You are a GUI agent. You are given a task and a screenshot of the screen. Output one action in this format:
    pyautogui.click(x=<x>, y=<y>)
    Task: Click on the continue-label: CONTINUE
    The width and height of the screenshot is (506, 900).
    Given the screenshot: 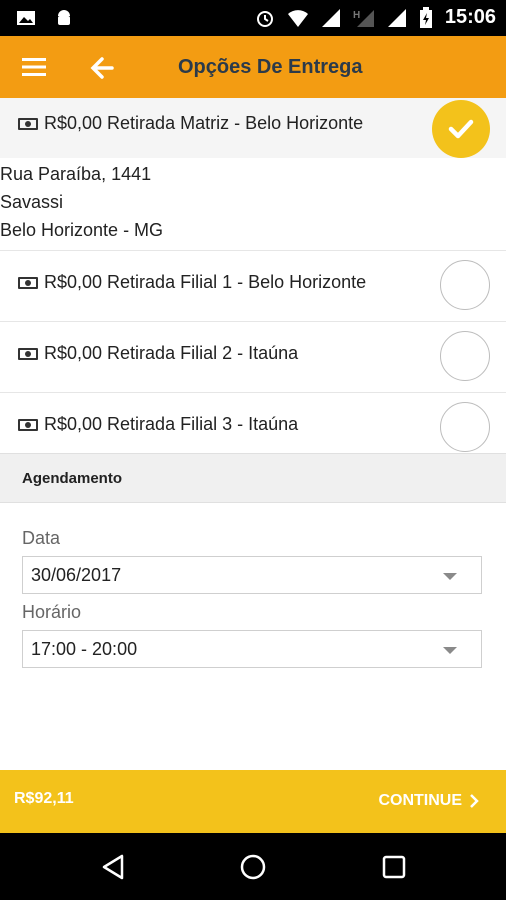 What is the action you would take?
    pyautogui.click(x=420, y=800)
    